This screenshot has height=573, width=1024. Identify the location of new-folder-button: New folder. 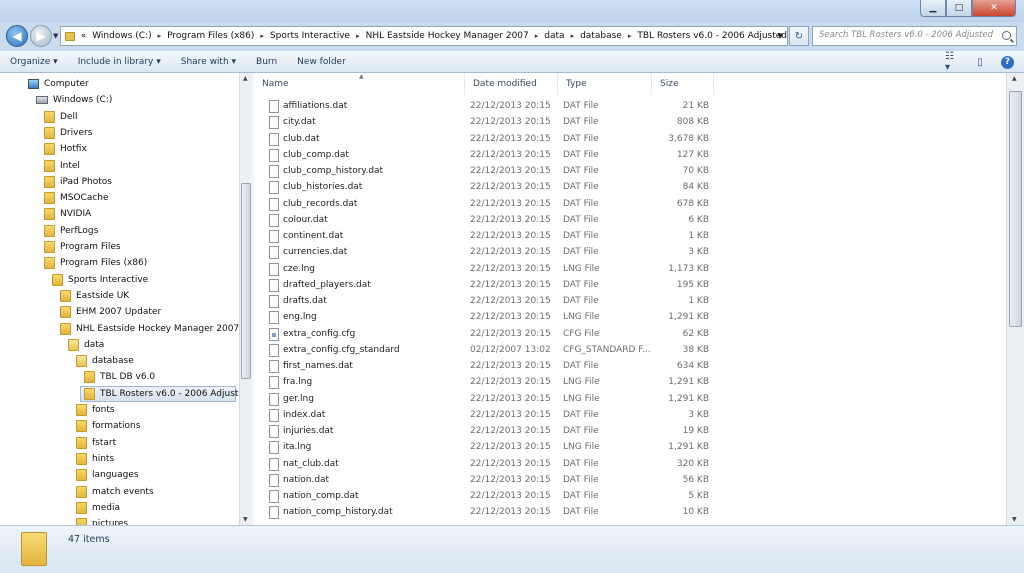
(321, 62).